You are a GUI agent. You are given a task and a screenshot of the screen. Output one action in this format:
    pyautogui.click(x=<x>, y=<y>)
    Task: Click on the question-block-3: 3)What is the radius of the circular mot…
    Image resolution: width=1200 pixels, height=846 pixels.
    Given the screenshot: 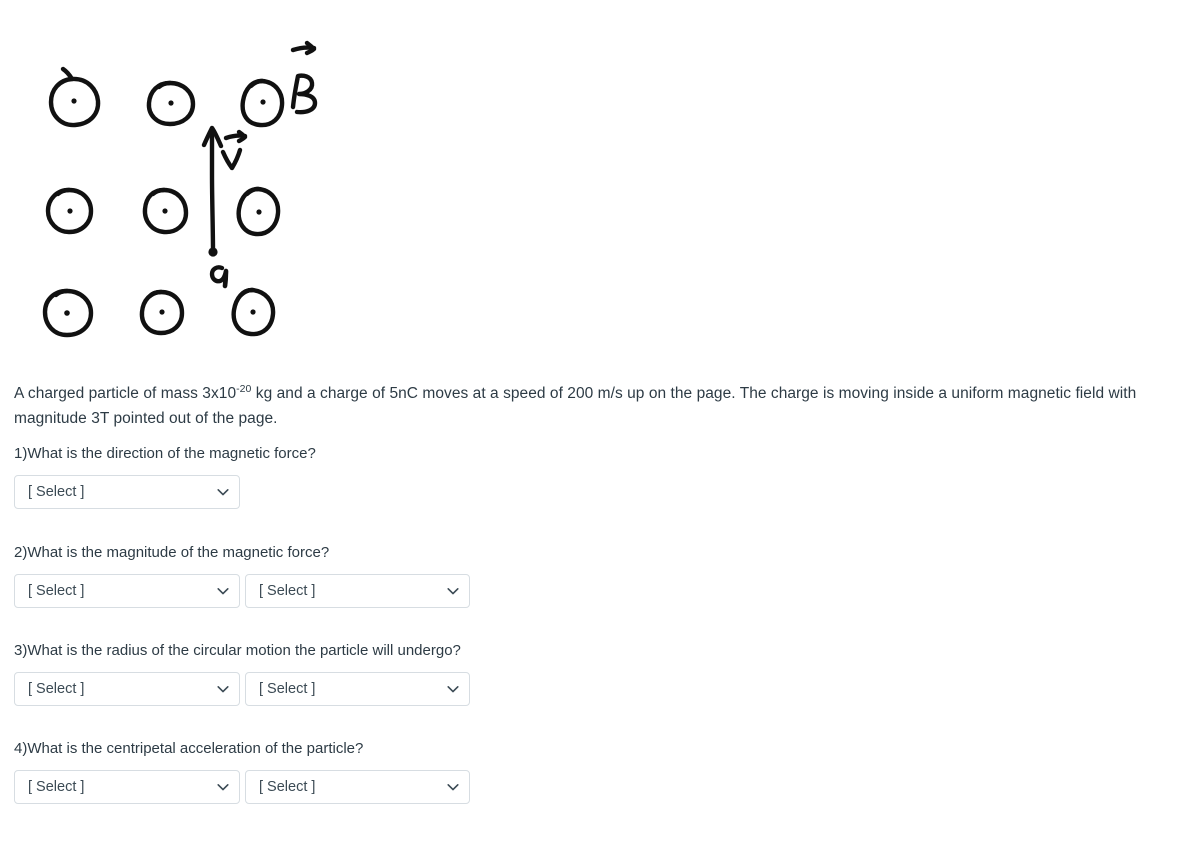 What is the action you would take?
    pyautogui.click(x=242, y=673)
    